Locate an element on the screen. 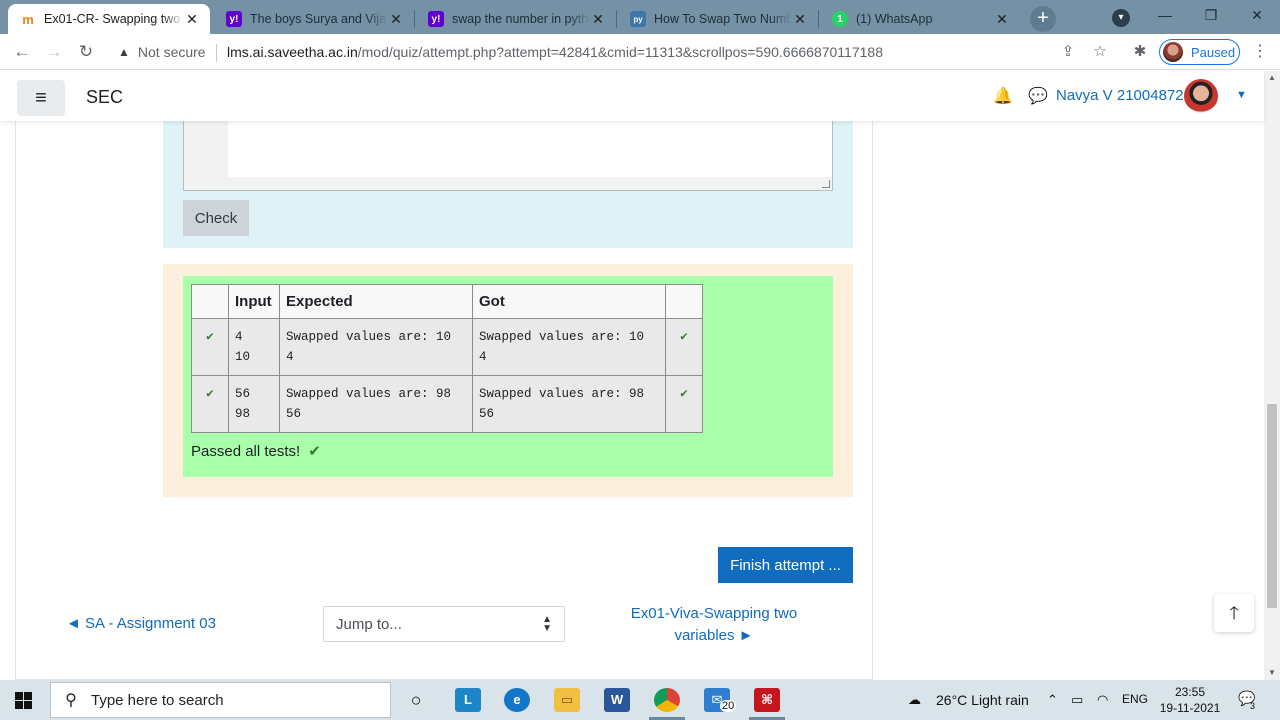 The height and width of the screenshot is (720, 1280). taskbar-search-box: ⚲ Type here to search is located at coordinates (220, 700).